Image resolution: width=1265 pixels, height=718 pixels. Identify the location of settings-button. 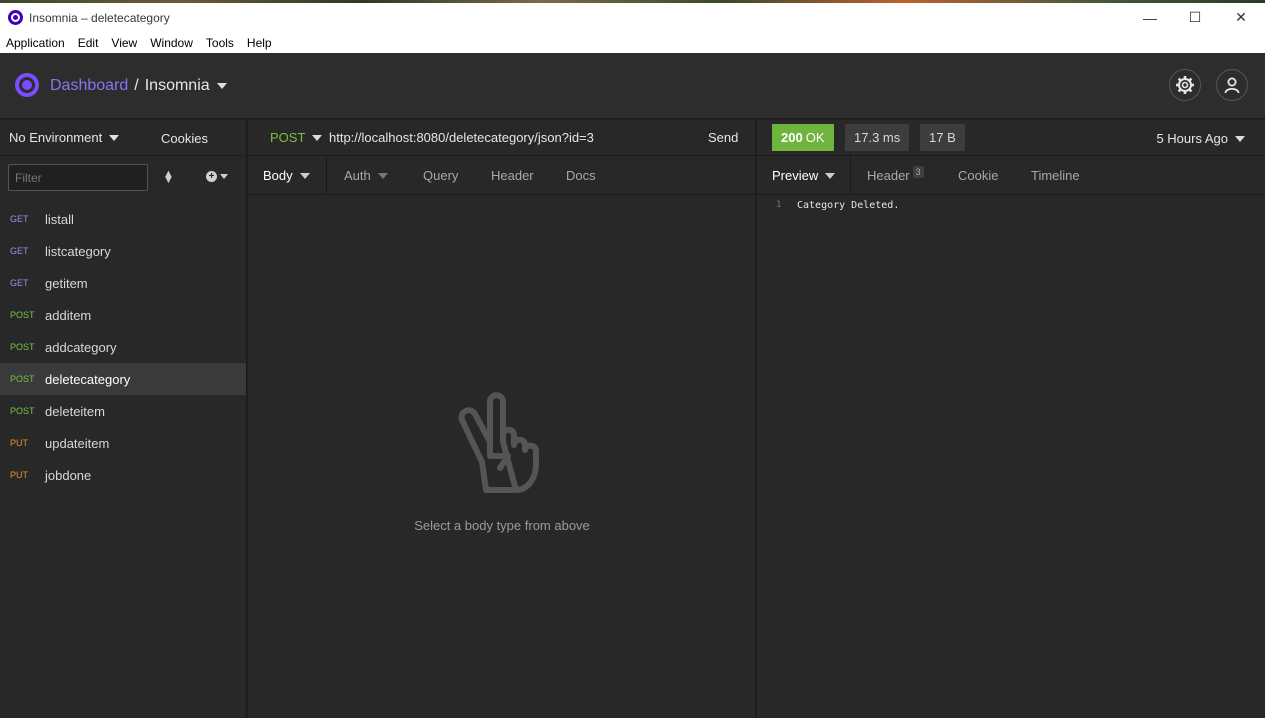
(1185, 85).